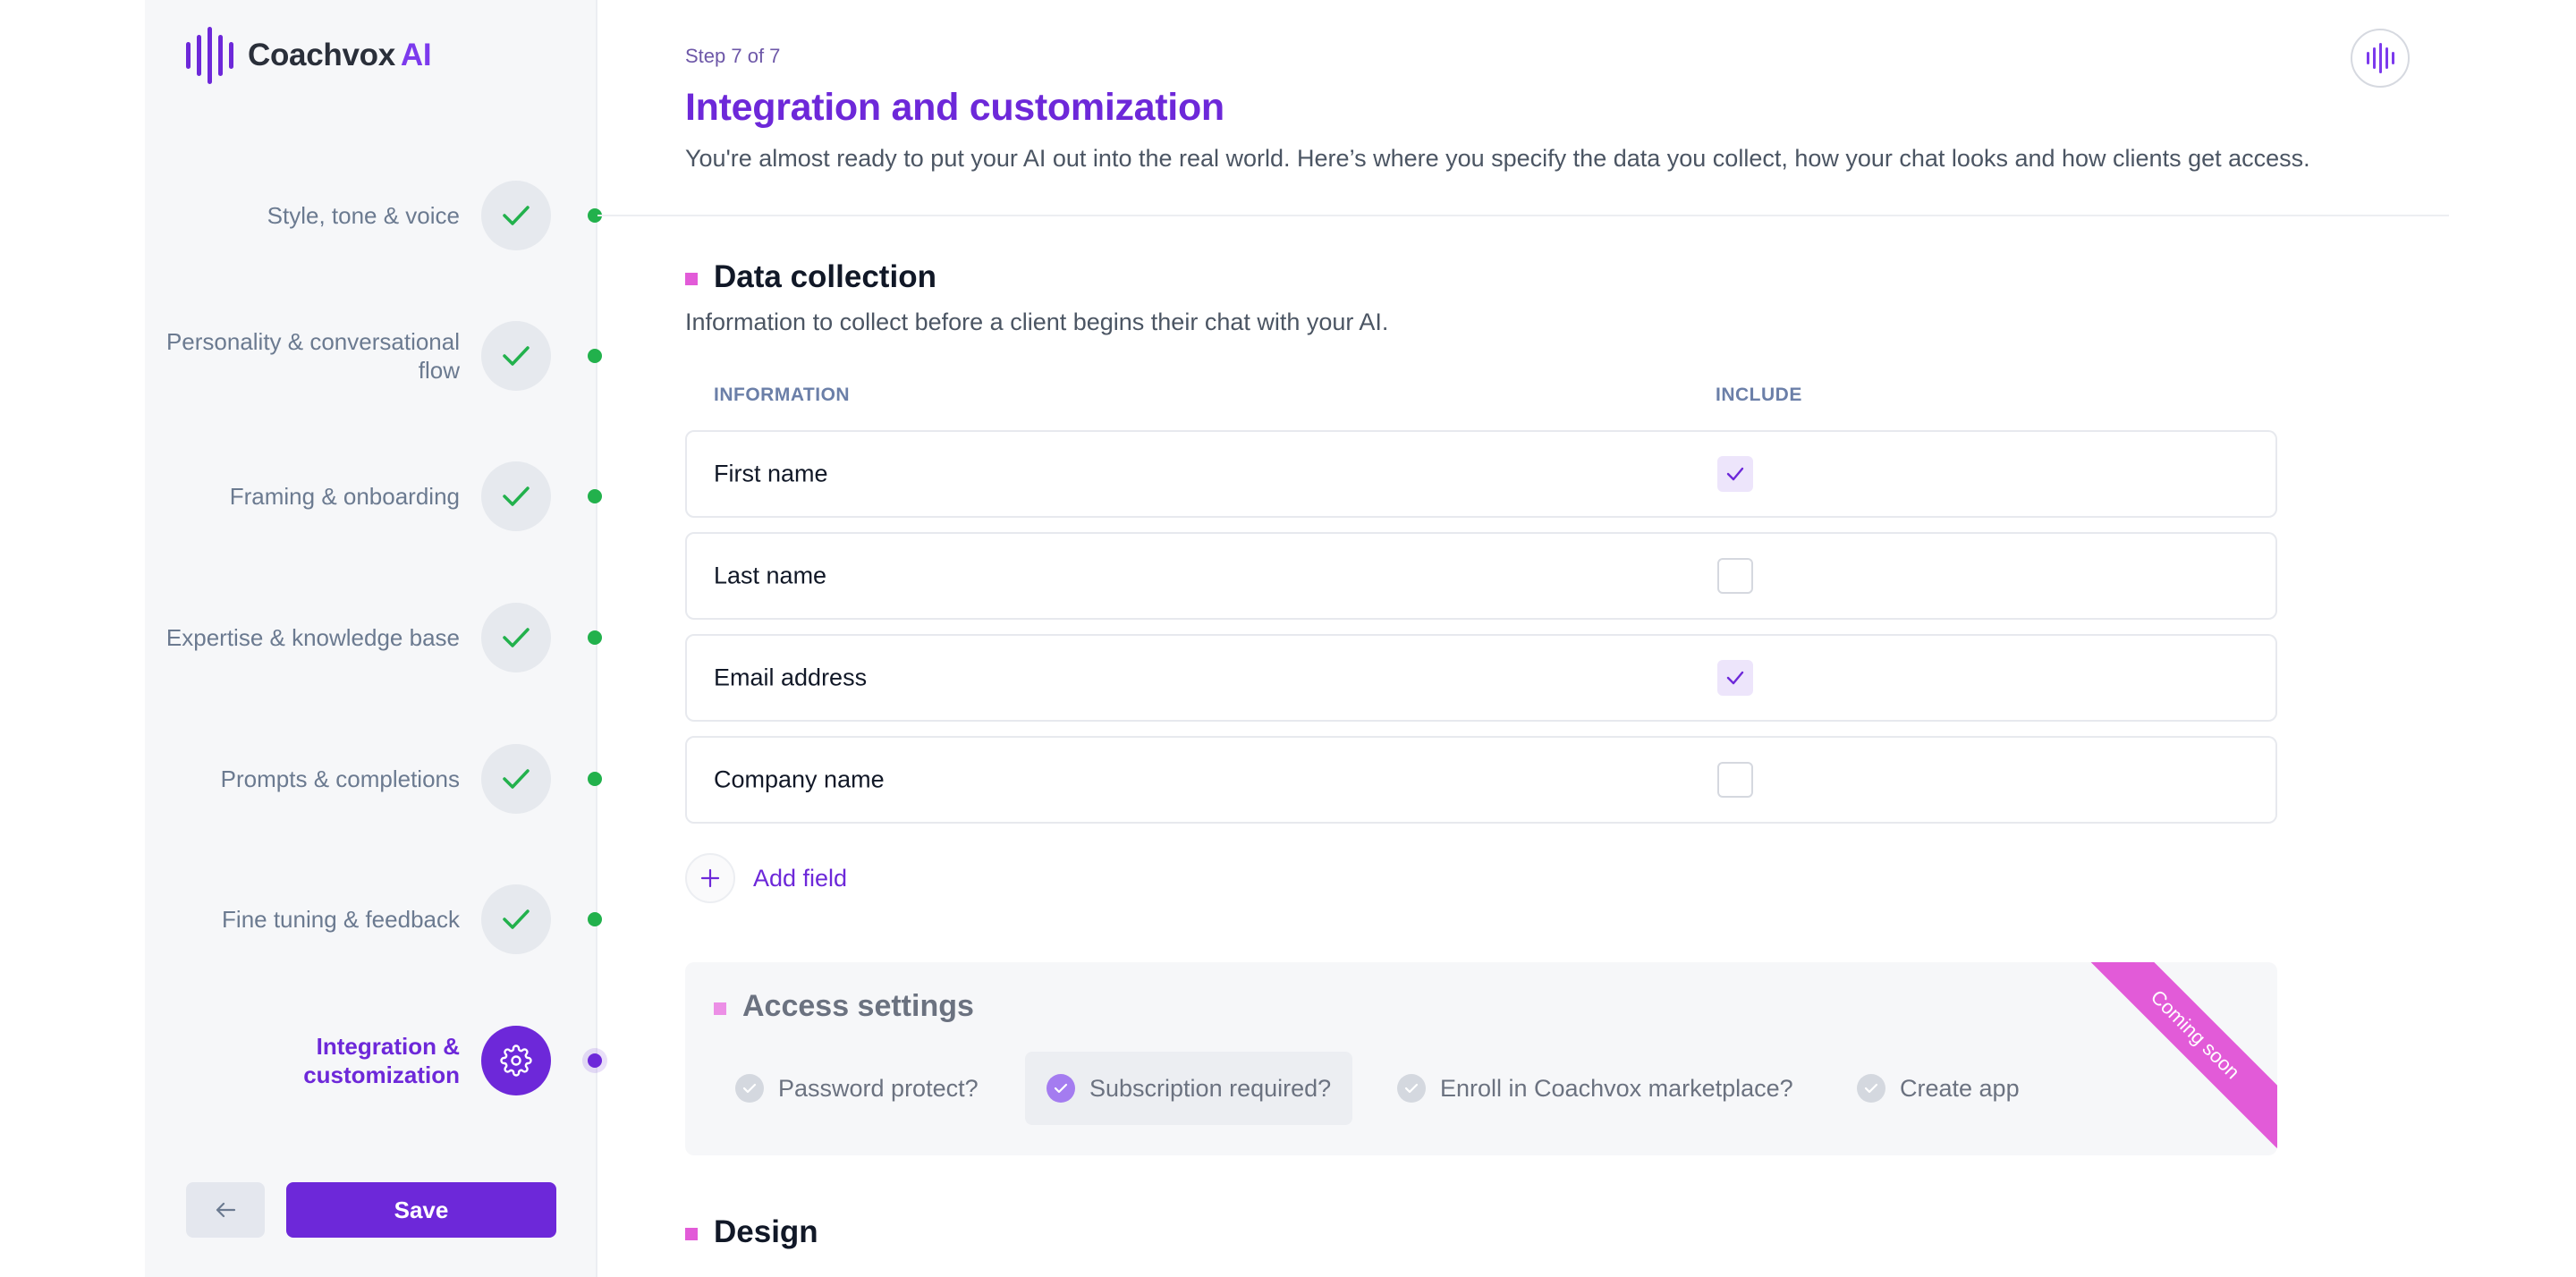 The height and width of the screenshot is (1277, 2576). I want to click on step-label: Fine tuning & feedback, so click(341, 920).